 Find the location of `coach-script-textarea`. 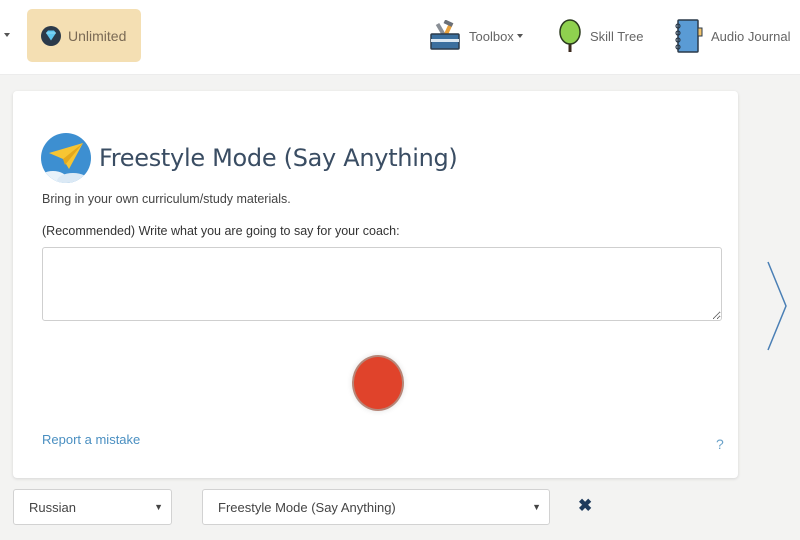

coach-script-textarea is located at coordinates (382, 284).